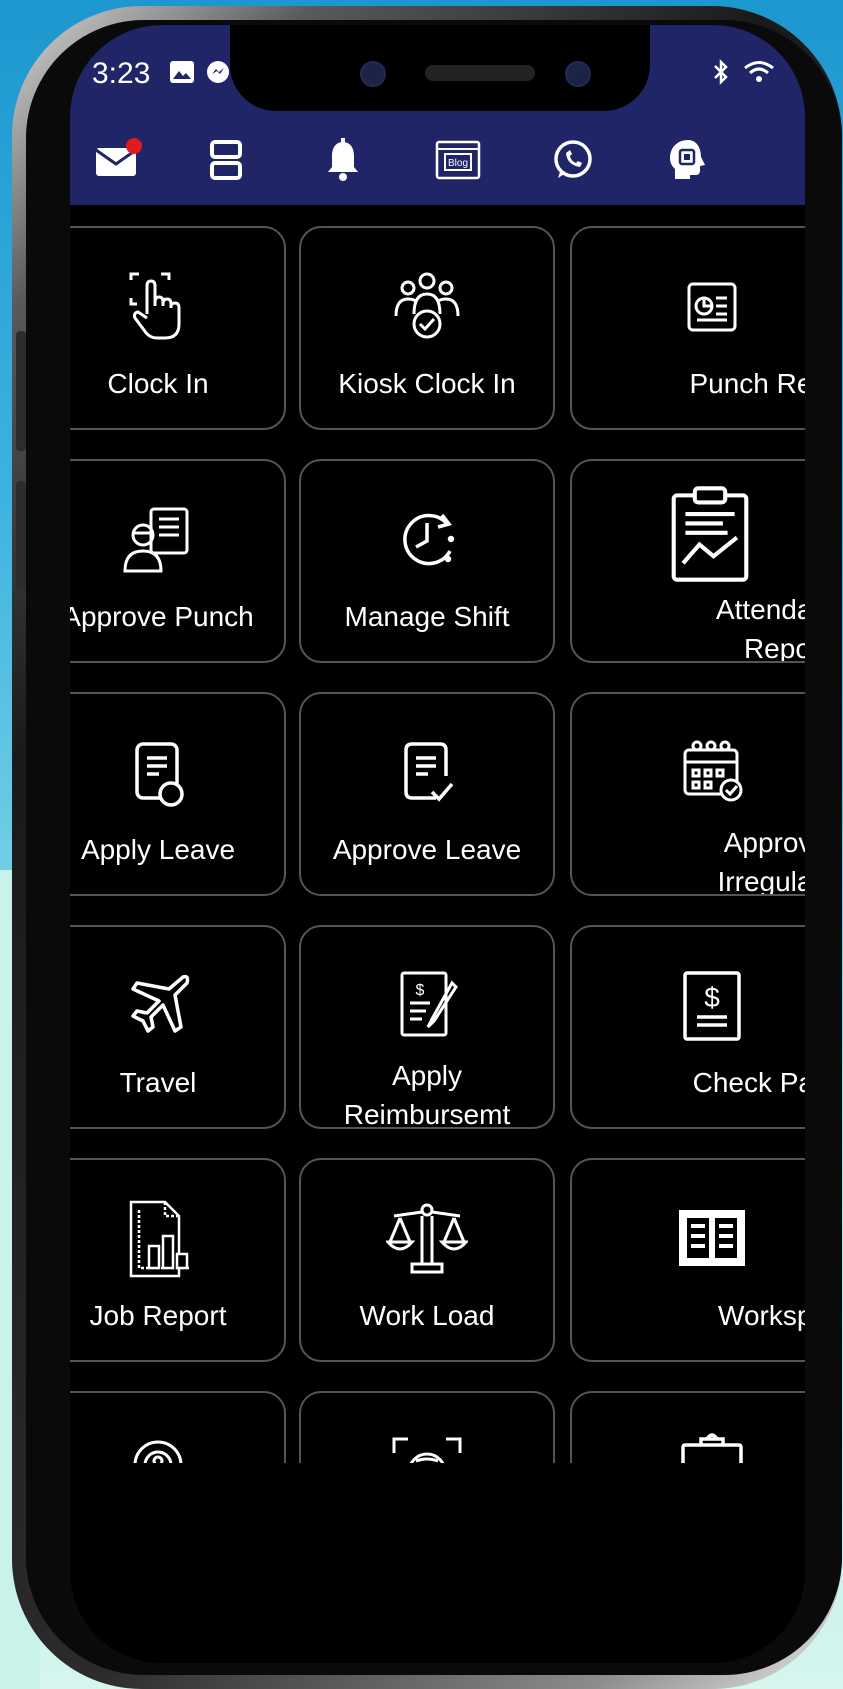  Describe the element at coordinates (761, 1315) in the screenshot. I see `tile-label: Workspa` at that location.